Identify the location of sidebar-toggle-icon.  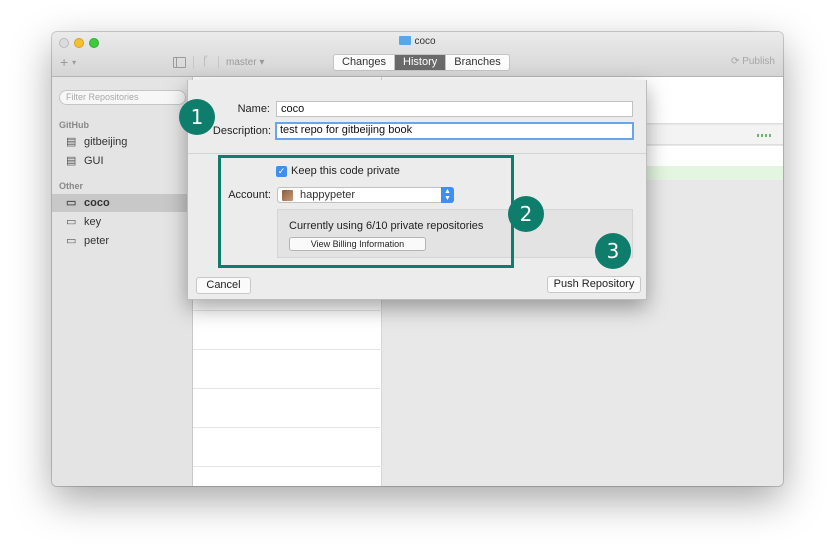
(179, 62).